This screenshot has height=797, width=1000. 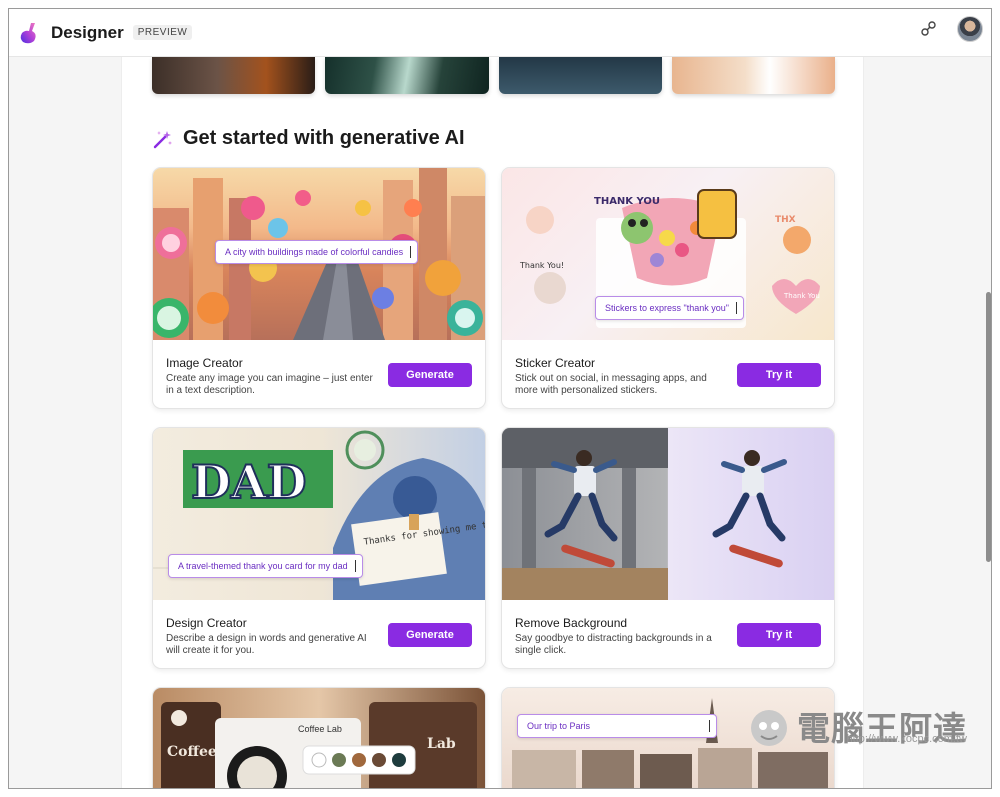 What do you see at coordinates (555, 363) in the screenshot?
I see `card-title: Sticker Creator` at bounding box center [555, 363].